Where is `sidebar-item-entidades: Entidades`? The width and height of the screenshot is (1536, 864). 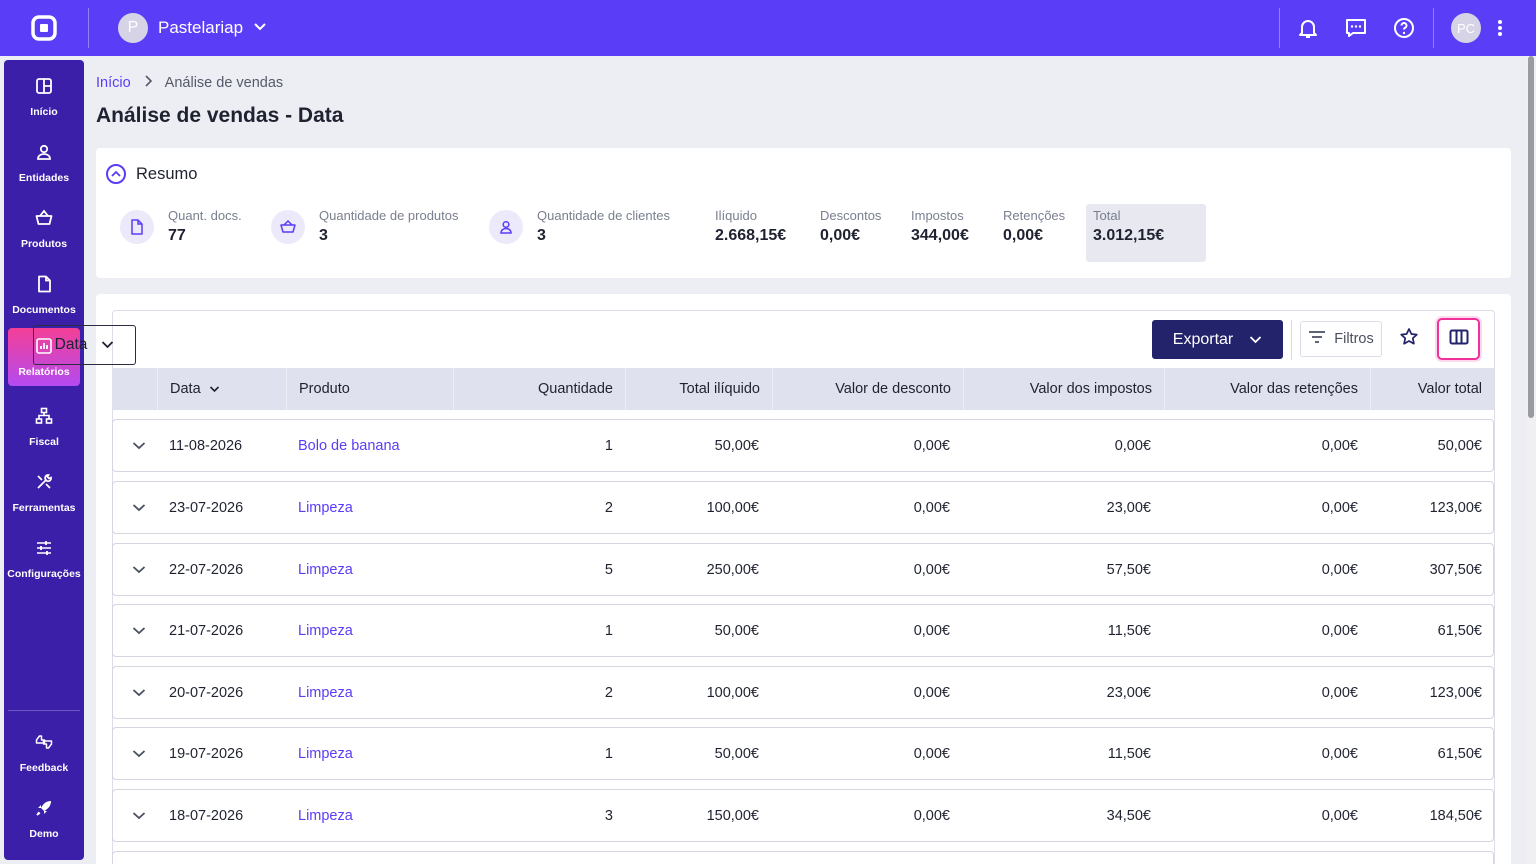 sidebar-item-entidades: Entidades is located at coordinates (44, 163).